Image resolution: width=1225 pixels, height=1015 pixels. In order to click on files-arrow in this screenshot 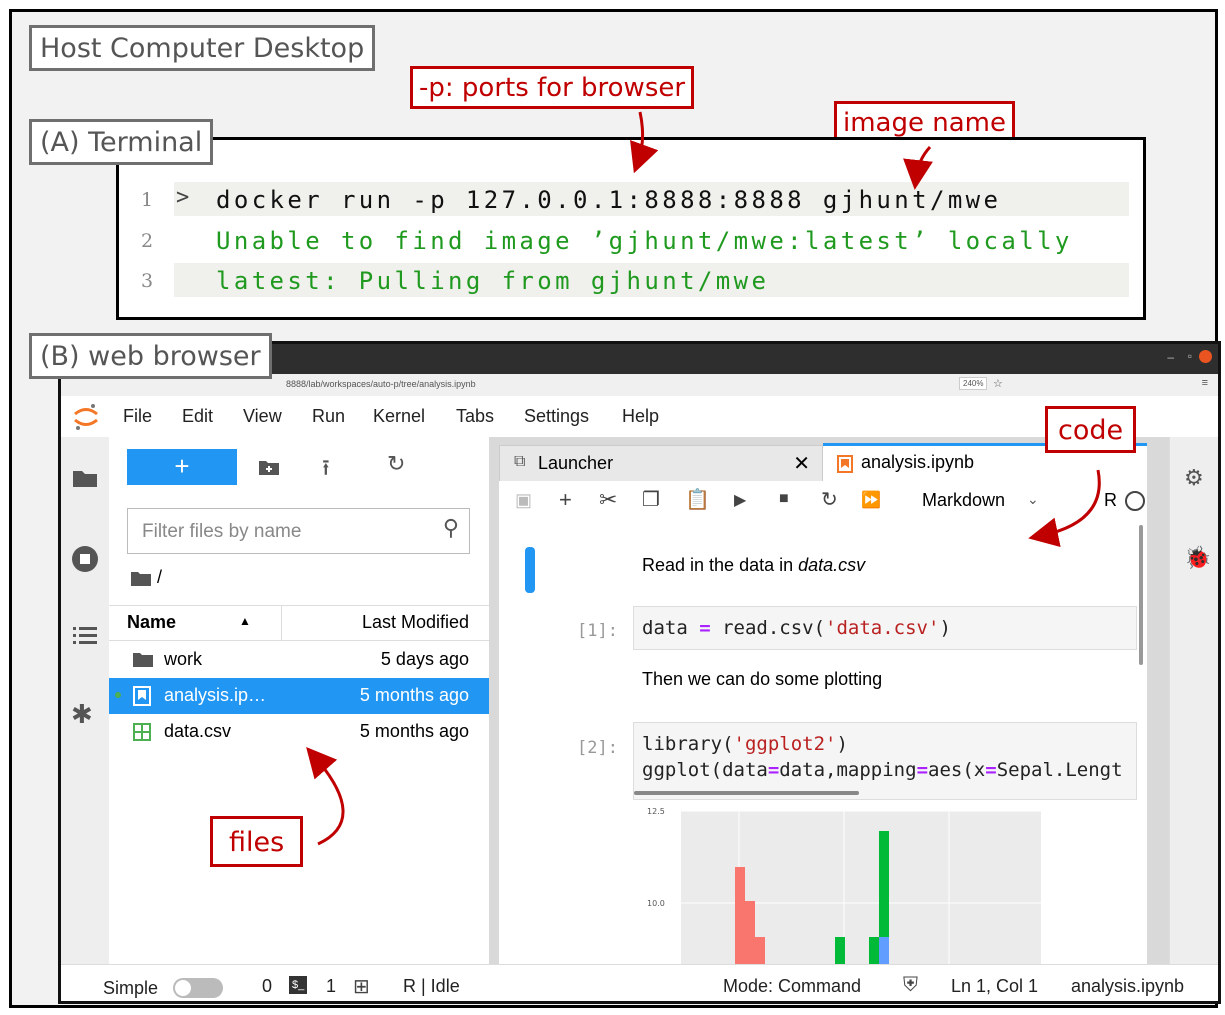, I will do `click(325, 796)`.